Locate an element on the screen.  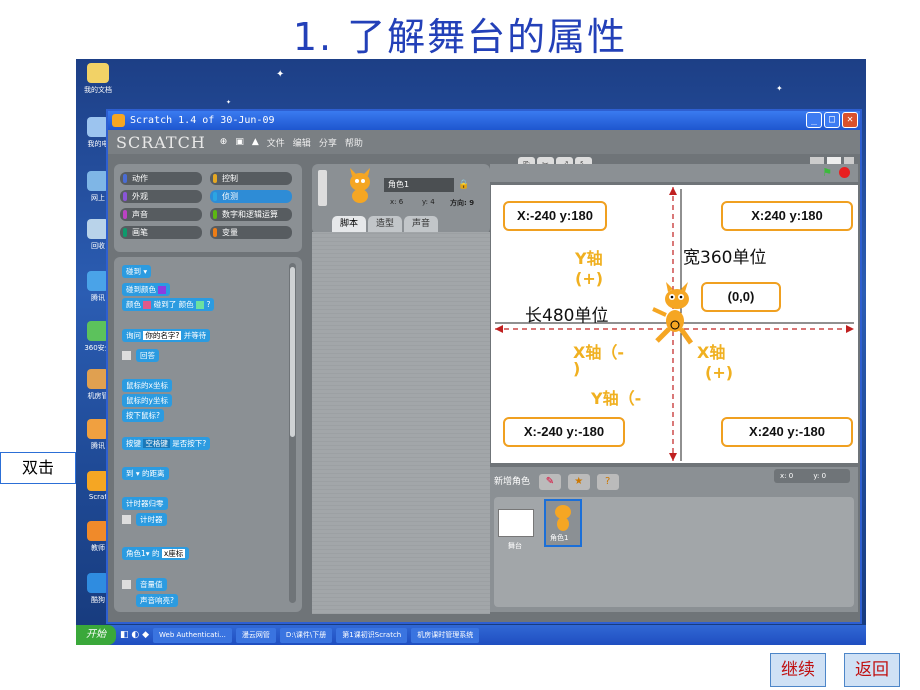
green-flag-icon: ⚑ is located at coordinates (827, 172).